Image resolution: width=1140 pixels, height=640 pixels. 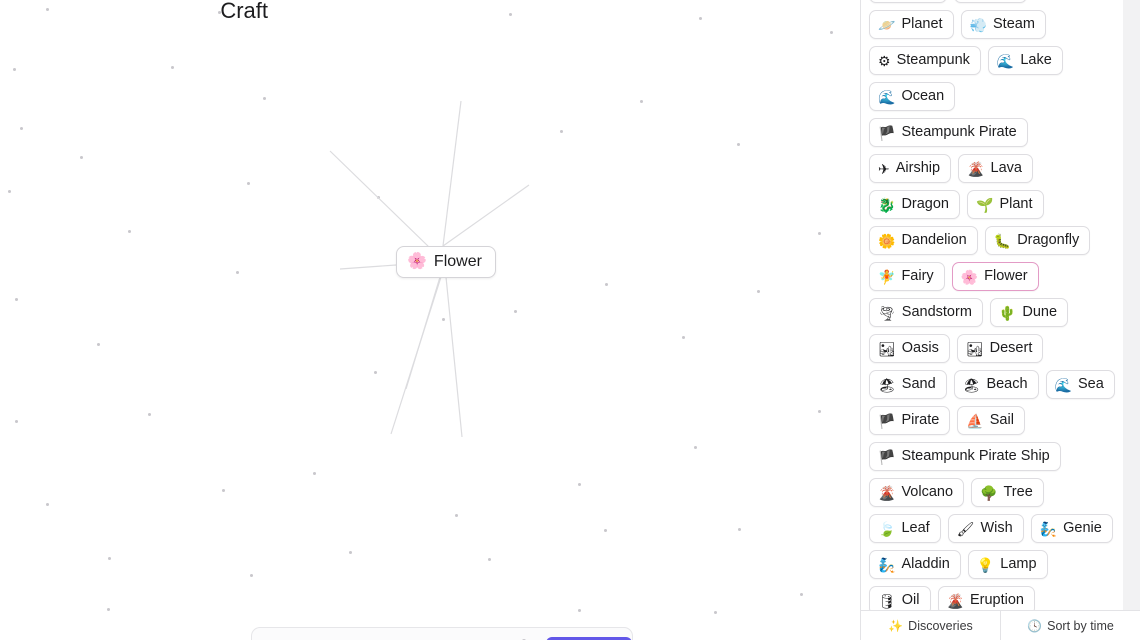 What do you see at coordinates (1070, 625) in the screenshot?
I see `sort-by-time-button: 🕓 Sort by time` at bounding box center [1070, 625].